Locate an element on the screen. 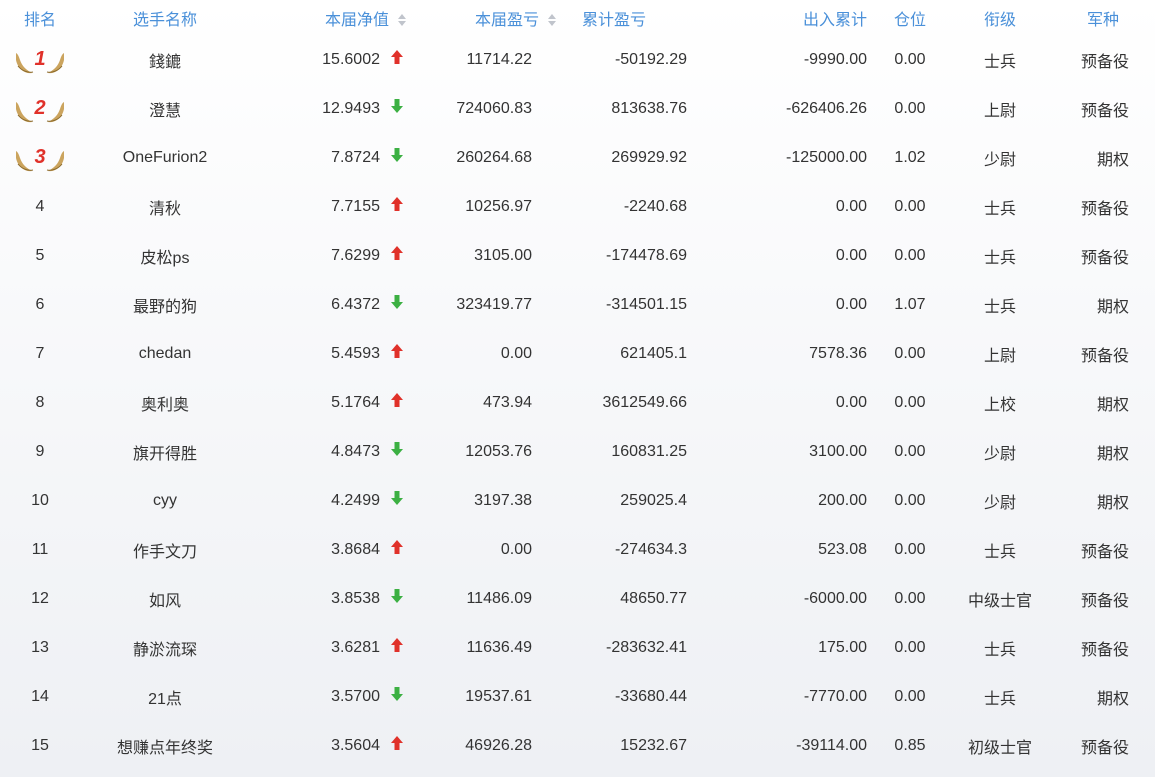 The image size is (1155, 777). player-name: cyy is located at coordinates (165, 500).